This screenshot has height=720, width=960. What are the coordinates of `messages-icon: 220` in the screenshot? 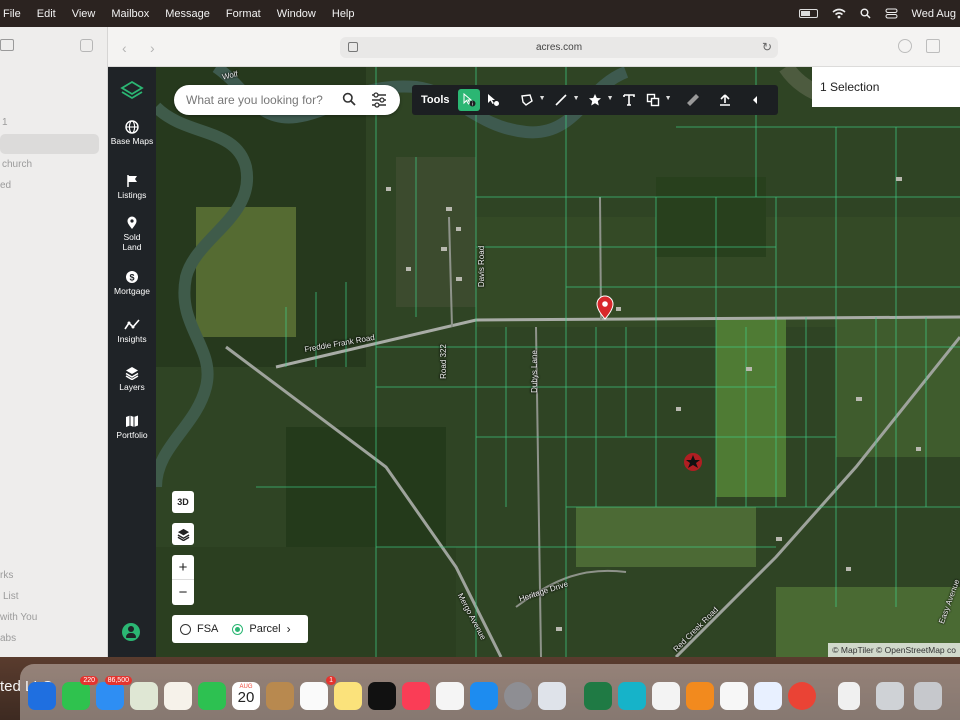 It's located at (80, 693).